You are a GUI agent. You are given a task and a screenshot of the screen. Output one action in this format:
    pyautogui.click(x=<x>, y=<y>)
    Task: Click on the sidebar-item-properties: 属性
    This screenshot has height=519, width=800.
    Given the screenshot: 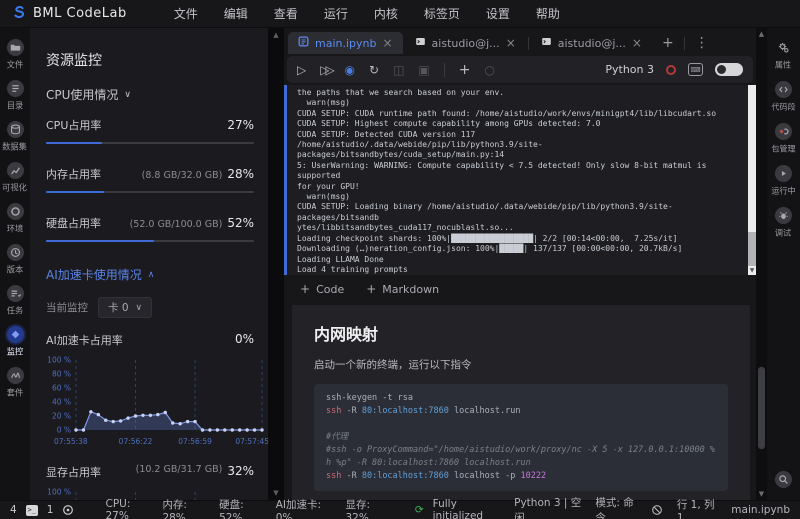 What is the action you would take?
    pyautogui.click(x=784, y=55)
    